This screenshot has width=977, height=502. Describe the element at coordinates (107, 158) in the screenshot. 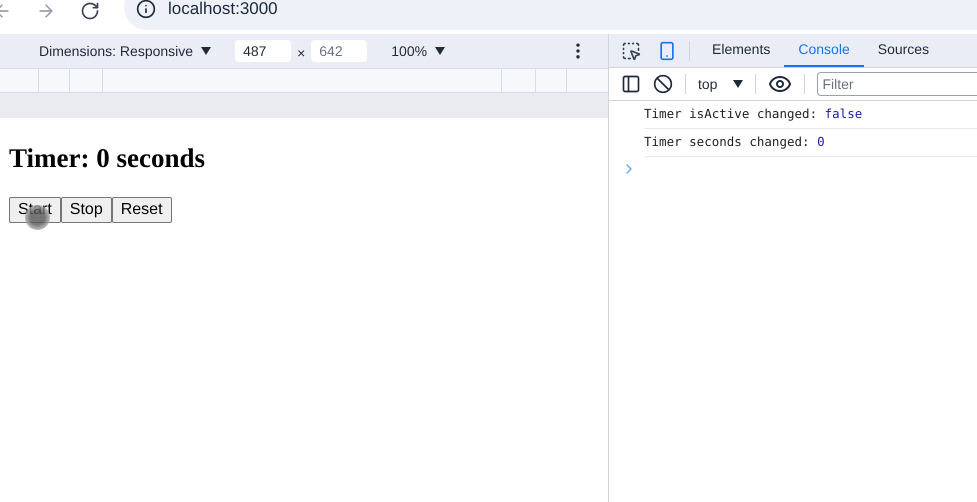

I see `timer-heading: Timer: 0 seconds` at that location.